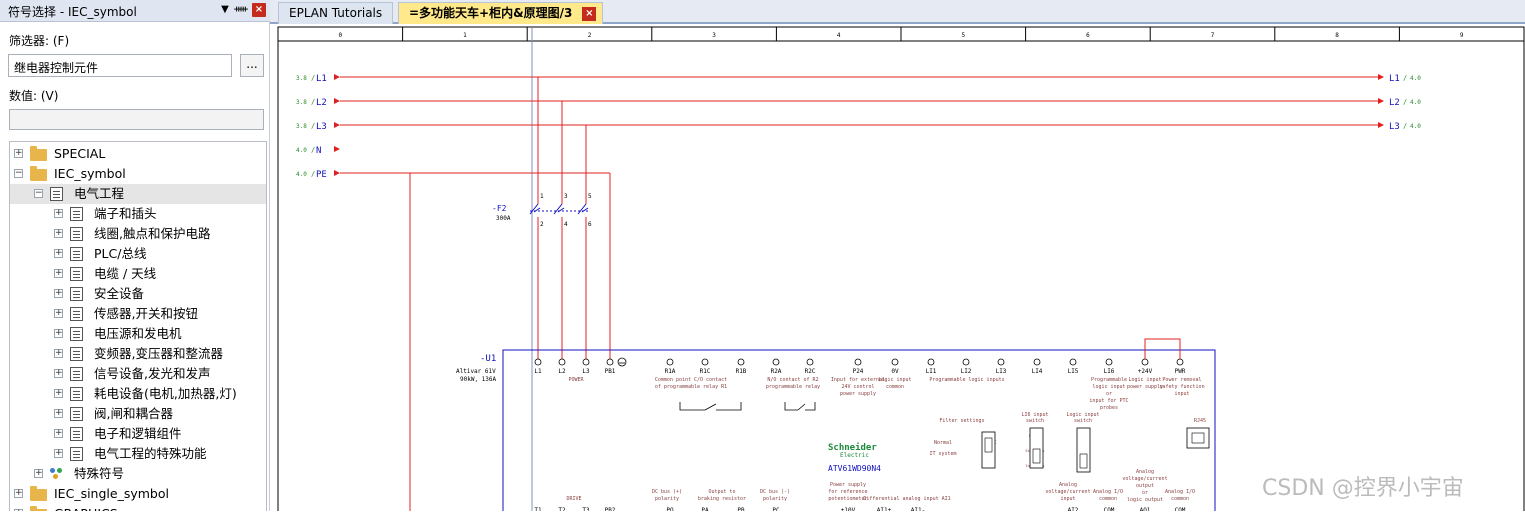  I want to click on tree-item: + 电压源和发电机, so click(138, 334).